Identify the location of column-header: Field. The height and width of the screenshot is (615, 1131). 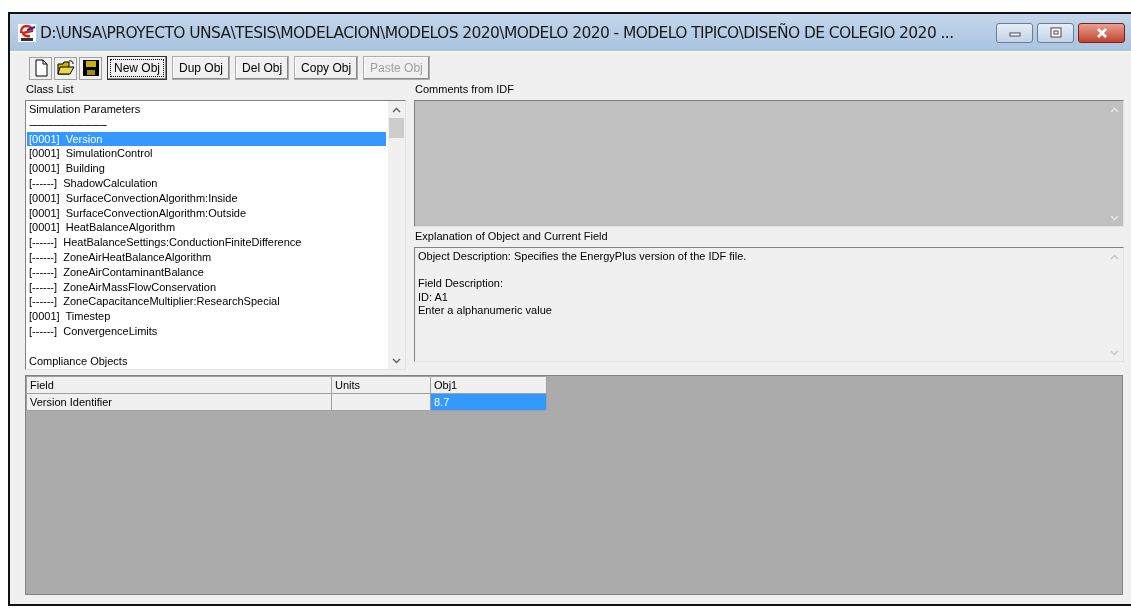
(179, 385).